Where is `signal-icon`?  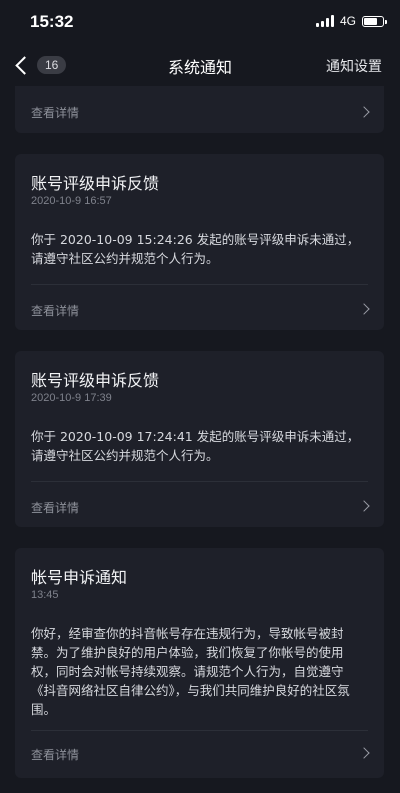
signal-icon is located at coordinates (324, 21).